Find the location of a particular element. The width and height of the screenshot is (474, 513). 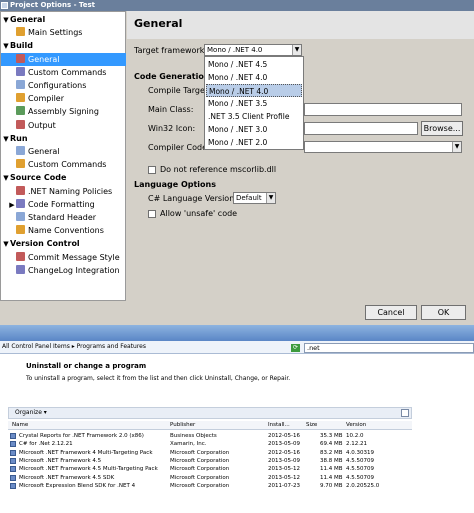

table-cell: 2013-05-12 is located at coordinates (284, 477).